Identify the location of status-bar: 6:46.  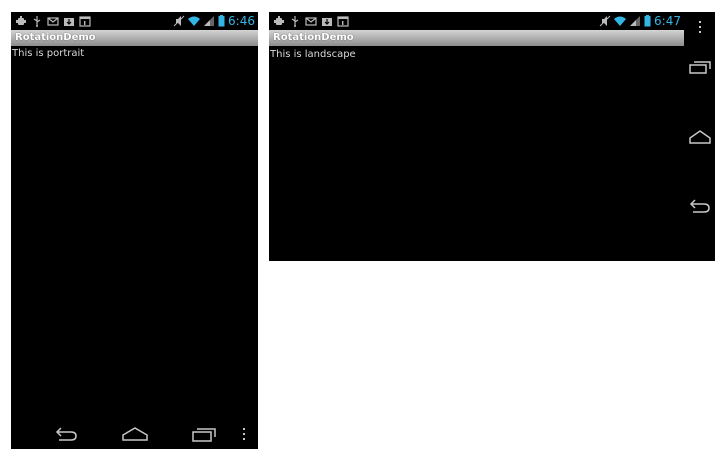
(134, 21).